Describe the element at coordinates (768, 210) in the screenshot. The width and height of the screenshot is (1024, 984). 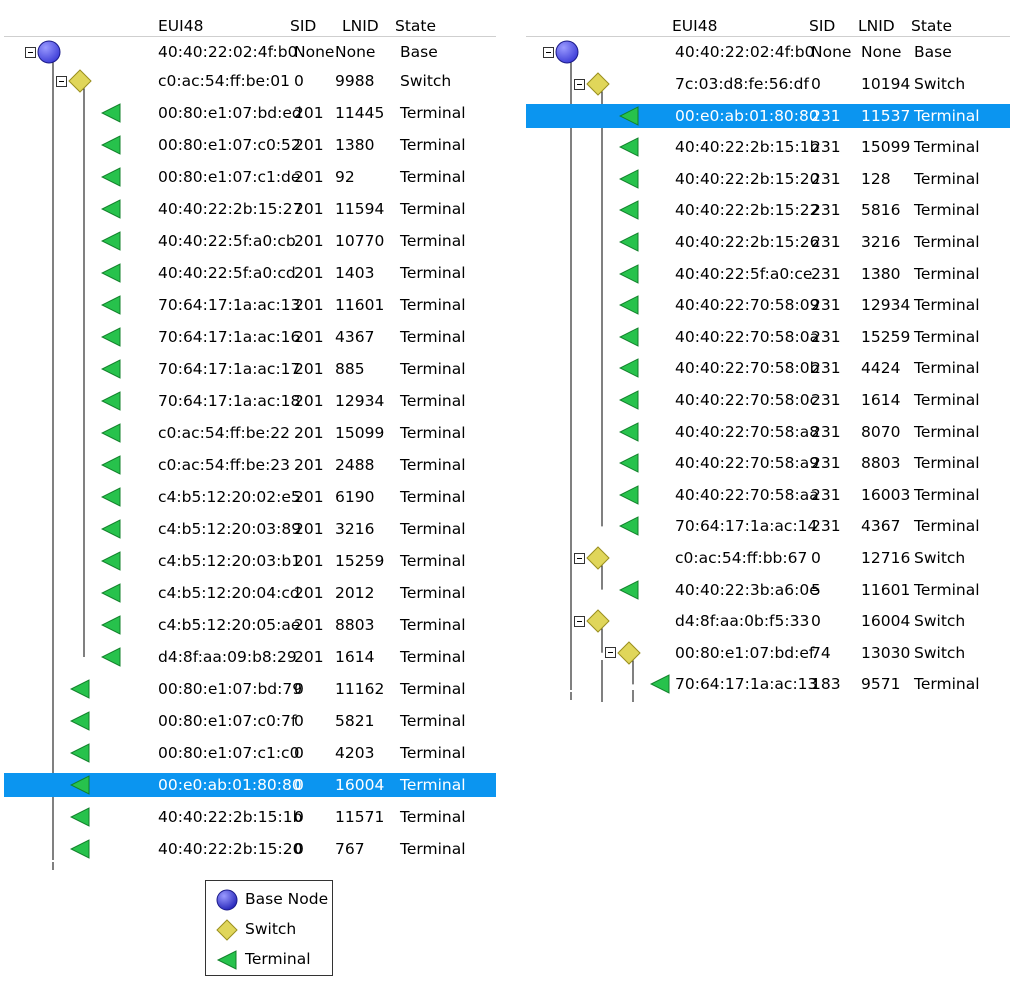
I see `tree-row: 40:40:22:2b:15:22 231 5816 Terminal` at that location.